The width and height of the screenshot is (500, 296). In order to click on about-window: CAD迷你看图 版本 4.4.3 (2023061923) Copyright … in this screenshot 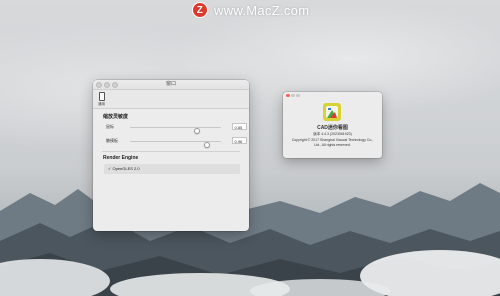, I will do `click(332, 125)`.